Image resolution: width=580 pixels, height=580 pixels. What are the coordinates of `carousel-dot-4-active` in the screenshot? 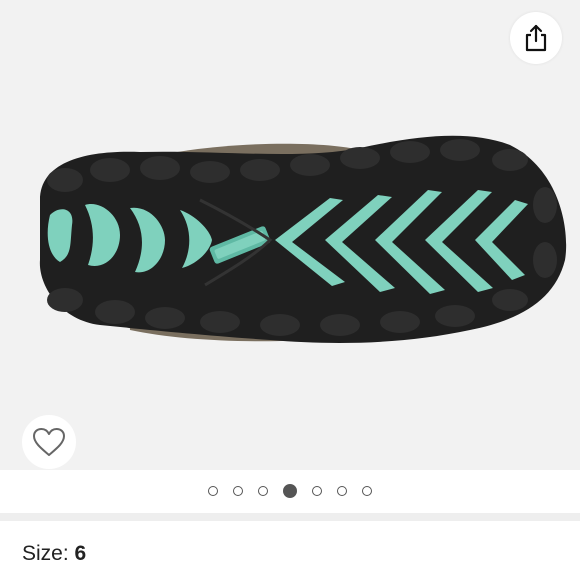 It's located at (290, 491).